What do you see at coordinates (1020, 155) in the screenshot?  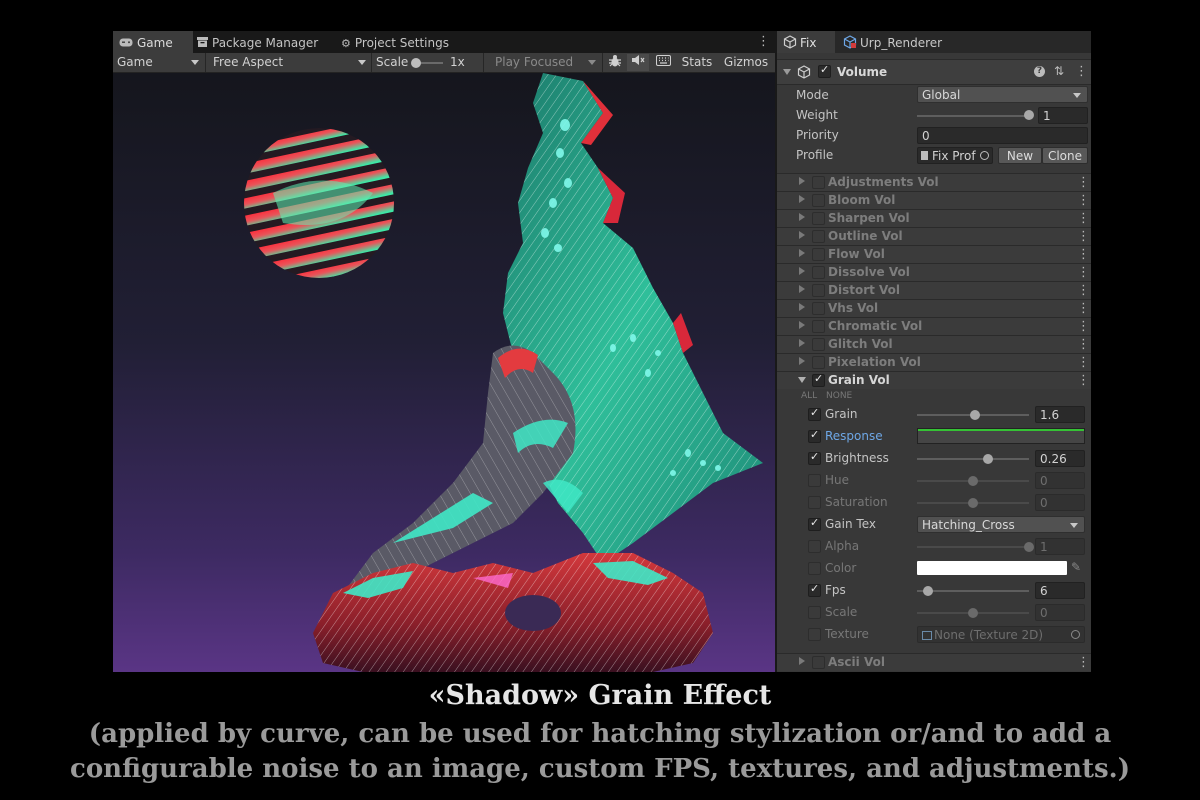 I see `new-profile-button: New` at bounding box center [1020, 155].